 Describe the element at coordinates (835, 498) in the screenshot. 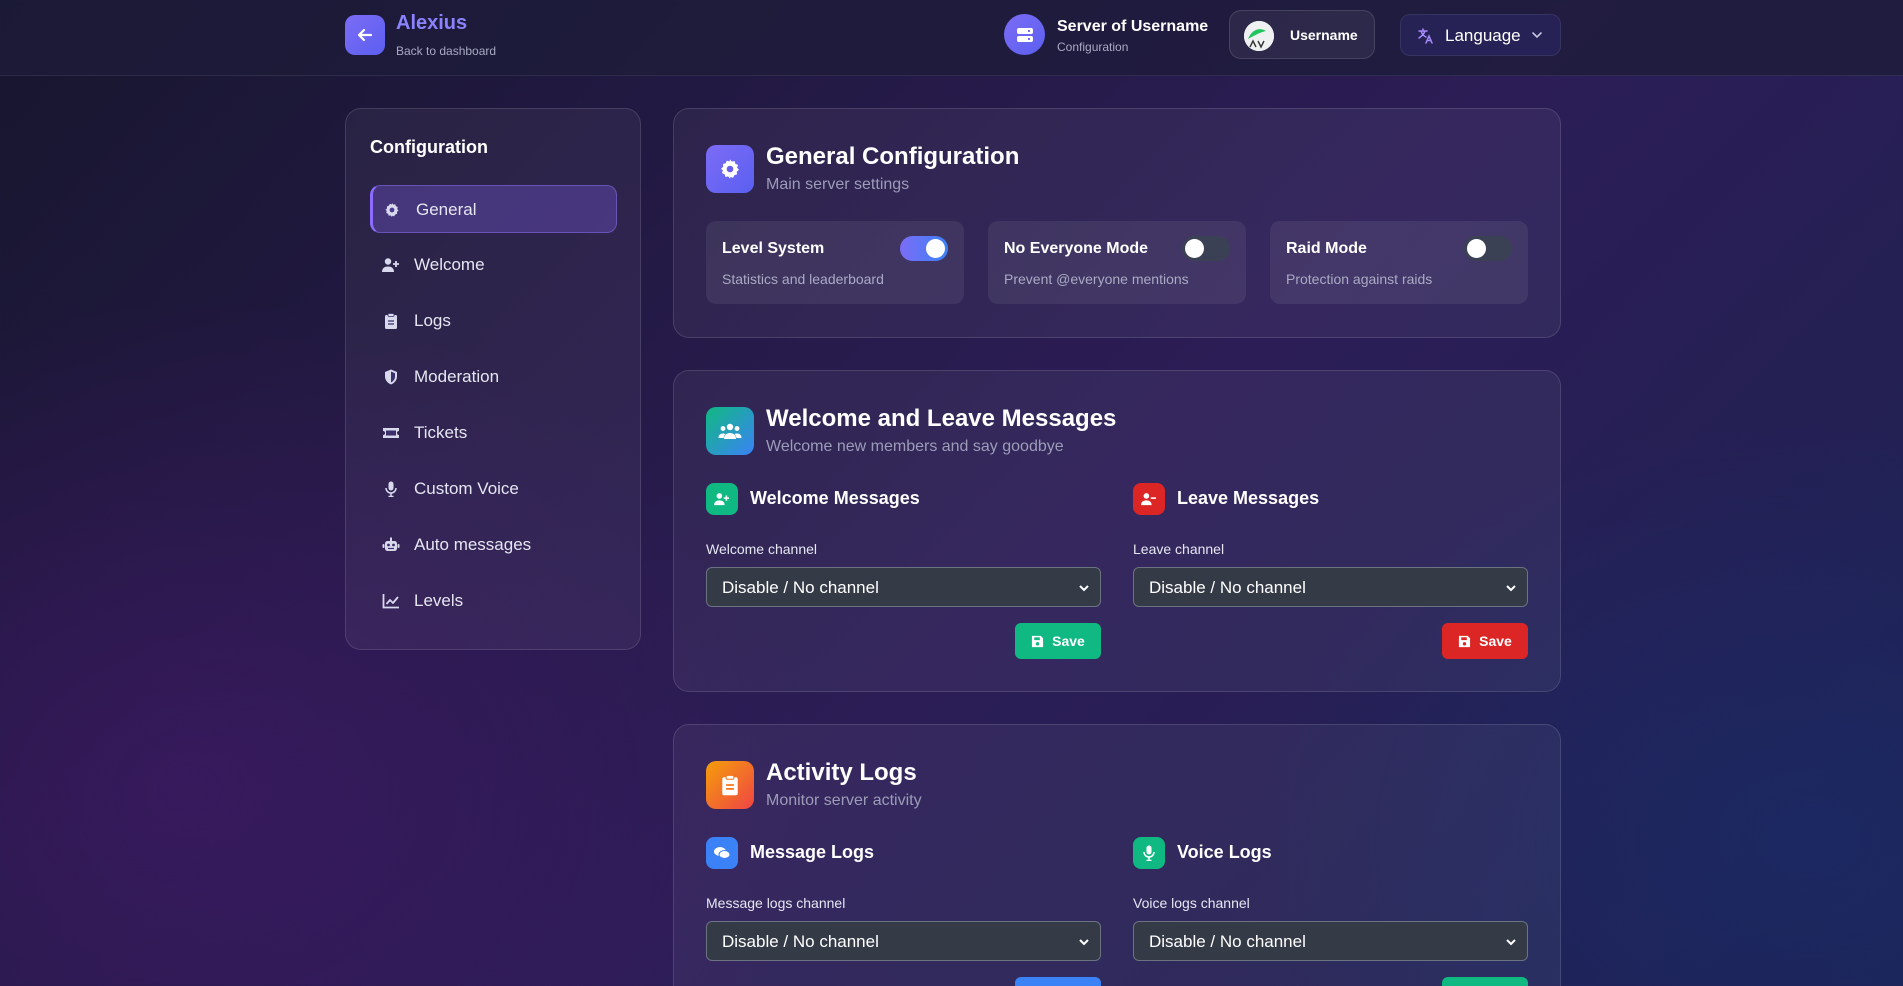

I see `welcome-messages-title: Welcome Messages` at that location.